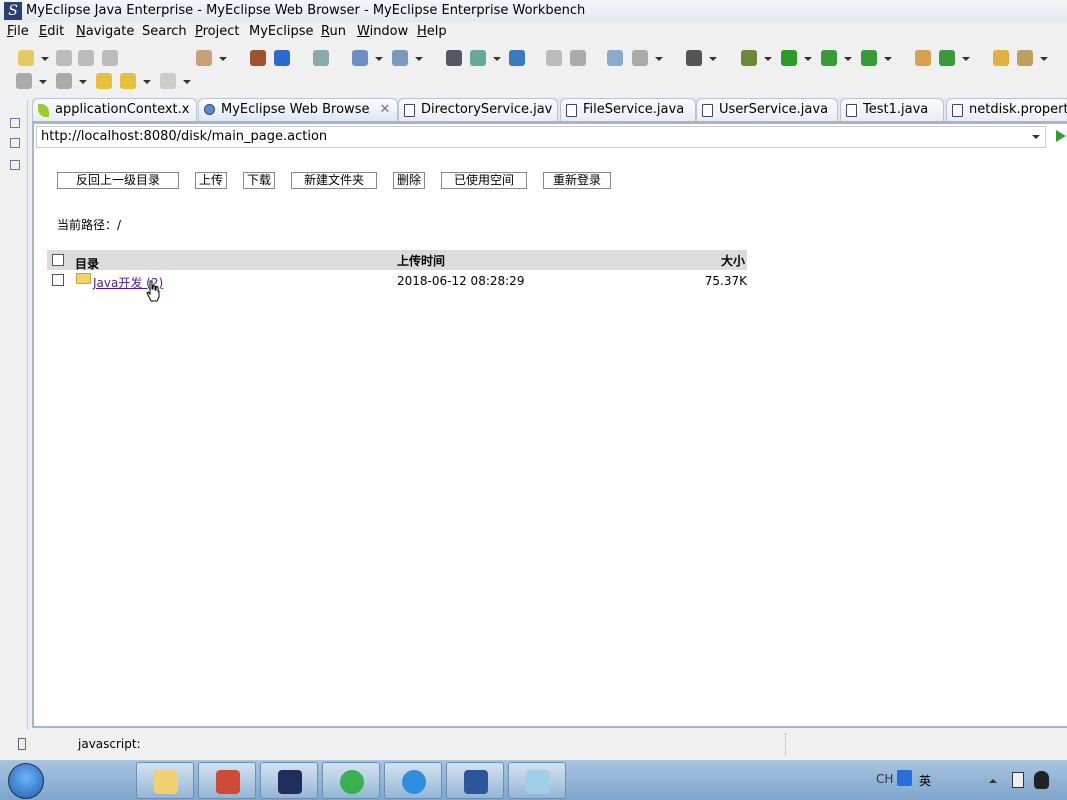 The image size is (1067, 800). What do you see at coordinates (382, 31) in the screenshot?
I see `menu-window: Window` at bounding box center [382, 31].